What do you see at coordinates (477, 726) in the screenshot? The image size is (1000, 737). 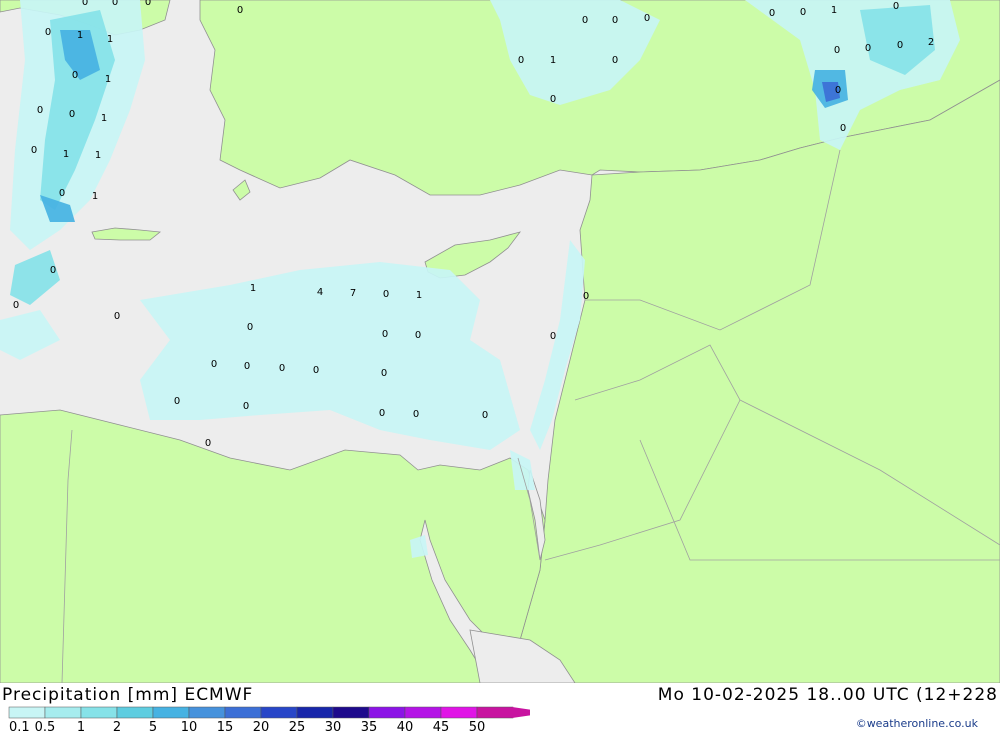 I see `legend-label: 50` at bounding box center [477, 726].